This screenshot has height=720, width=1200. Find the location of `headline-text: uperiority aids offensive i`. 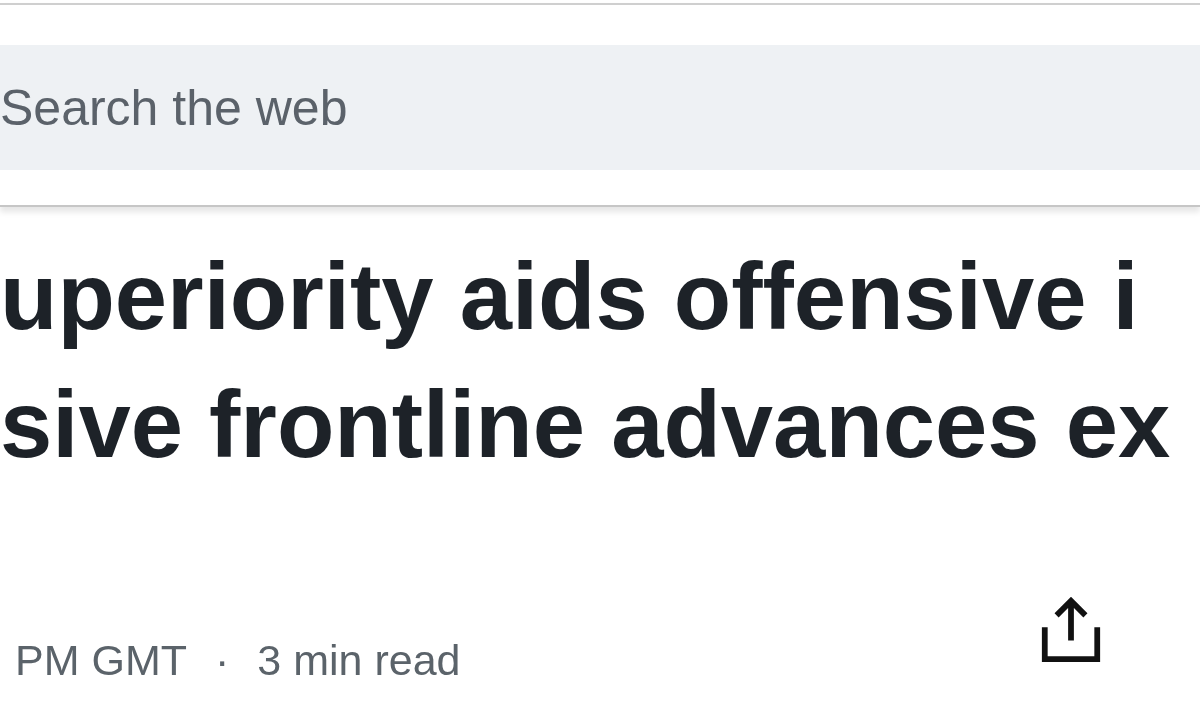

headline-text: uperiority aids offensive i is located at coordinates (569, 297).